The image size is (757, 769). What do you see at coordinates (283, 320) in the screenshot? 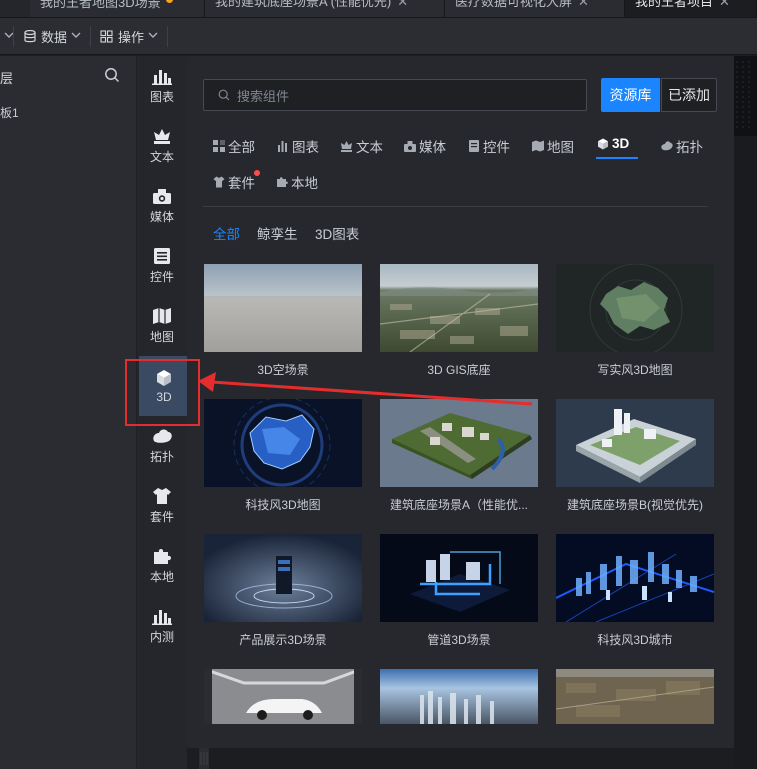
I see `component-card: 3D空场景` at bounding box center [283, 320].